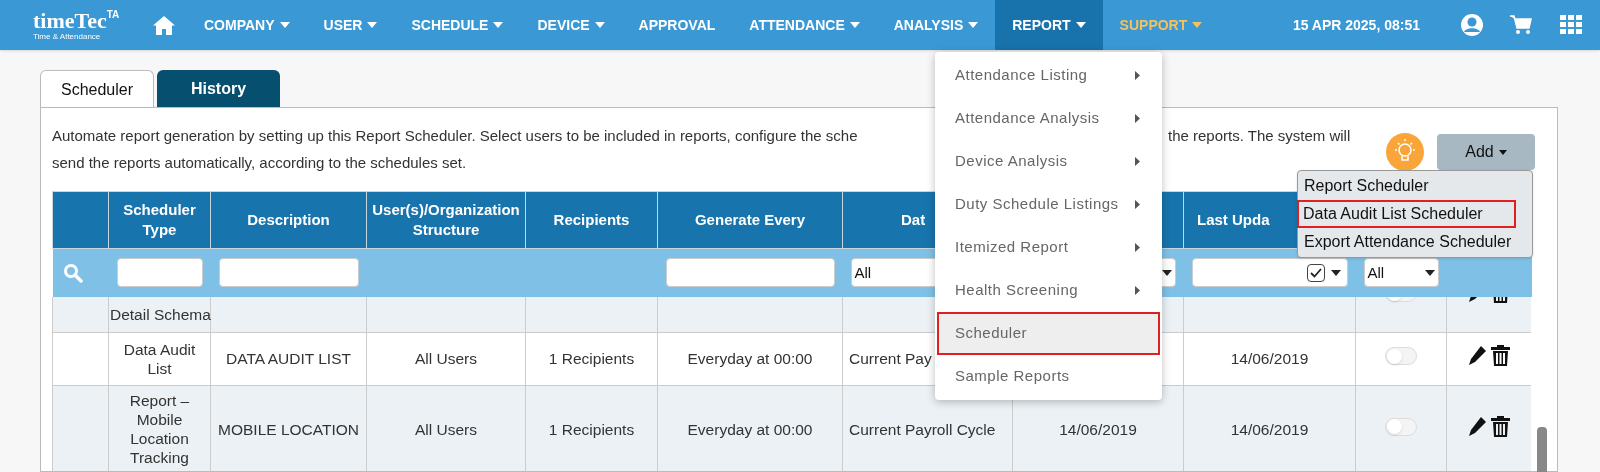 The image size is (1600, 472). Describe the element at coordinates (288, 358) in the screenshot. I see `table-cell: DATA AUDIT LIST` at that location.